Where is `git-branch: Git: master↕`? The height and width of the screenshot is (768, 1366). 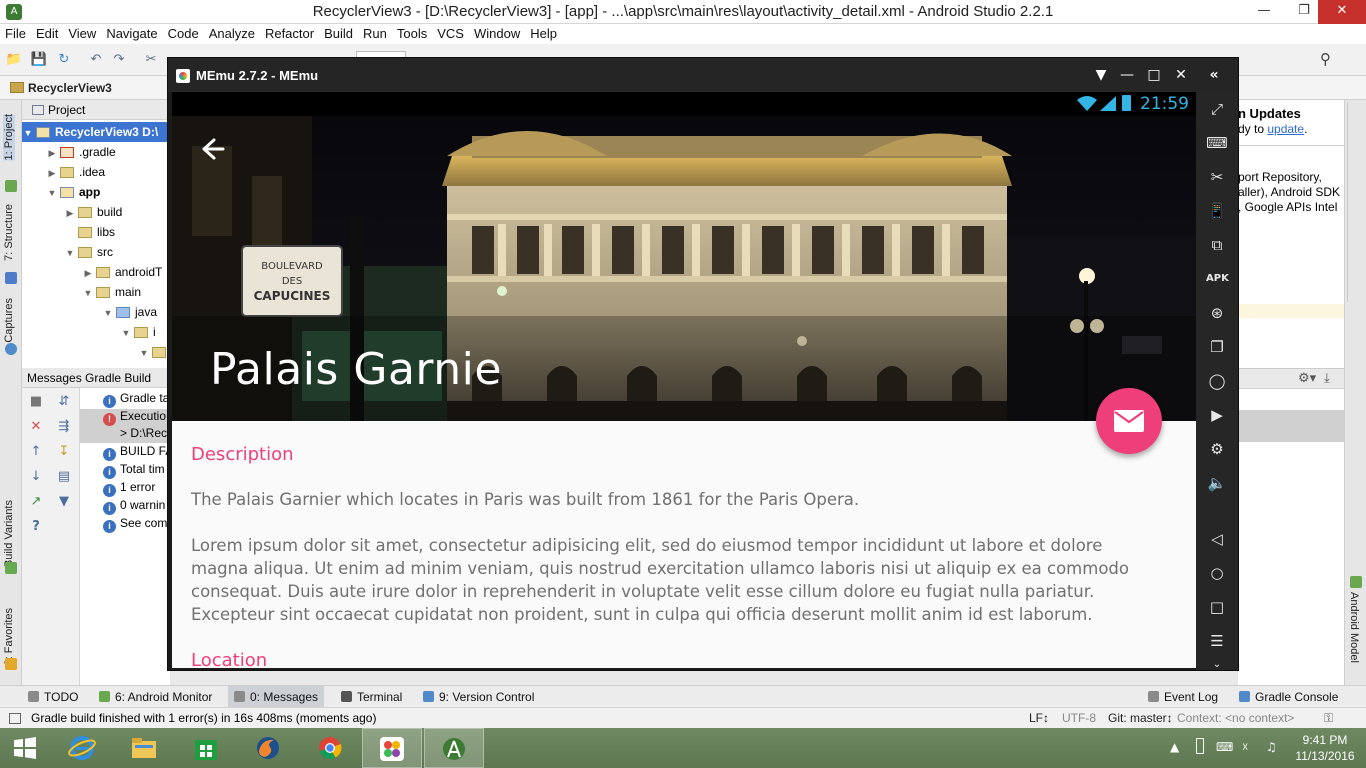 git-branch: Git: master↕ is located at coordinates (1140, 718).